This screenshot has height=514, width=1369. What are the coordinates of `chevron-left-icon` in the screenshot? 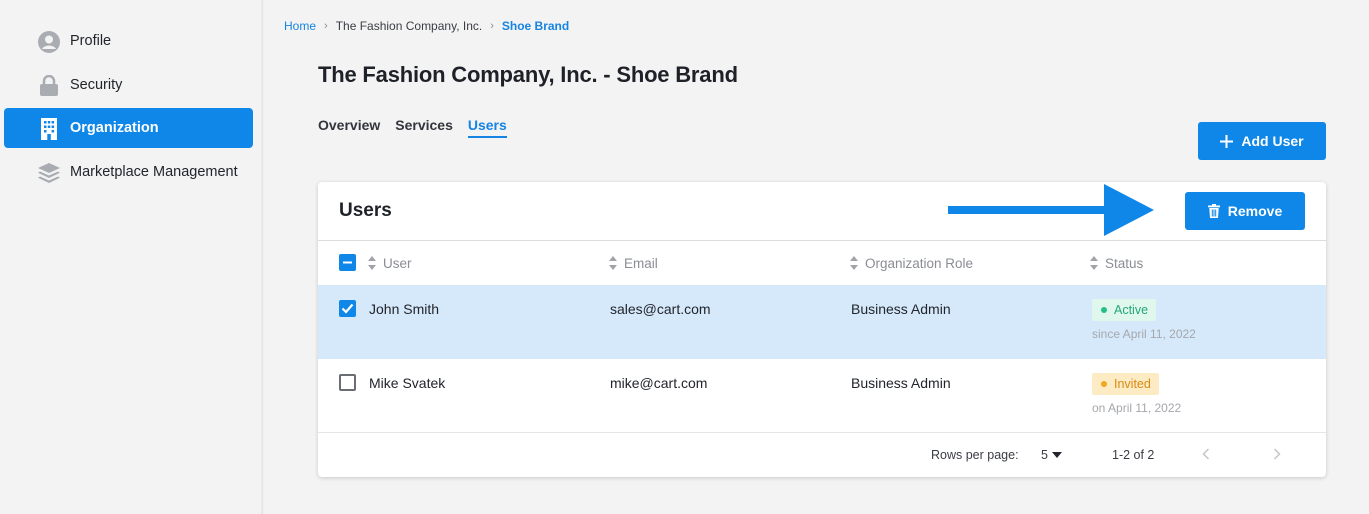 It's located at (1206, 454).